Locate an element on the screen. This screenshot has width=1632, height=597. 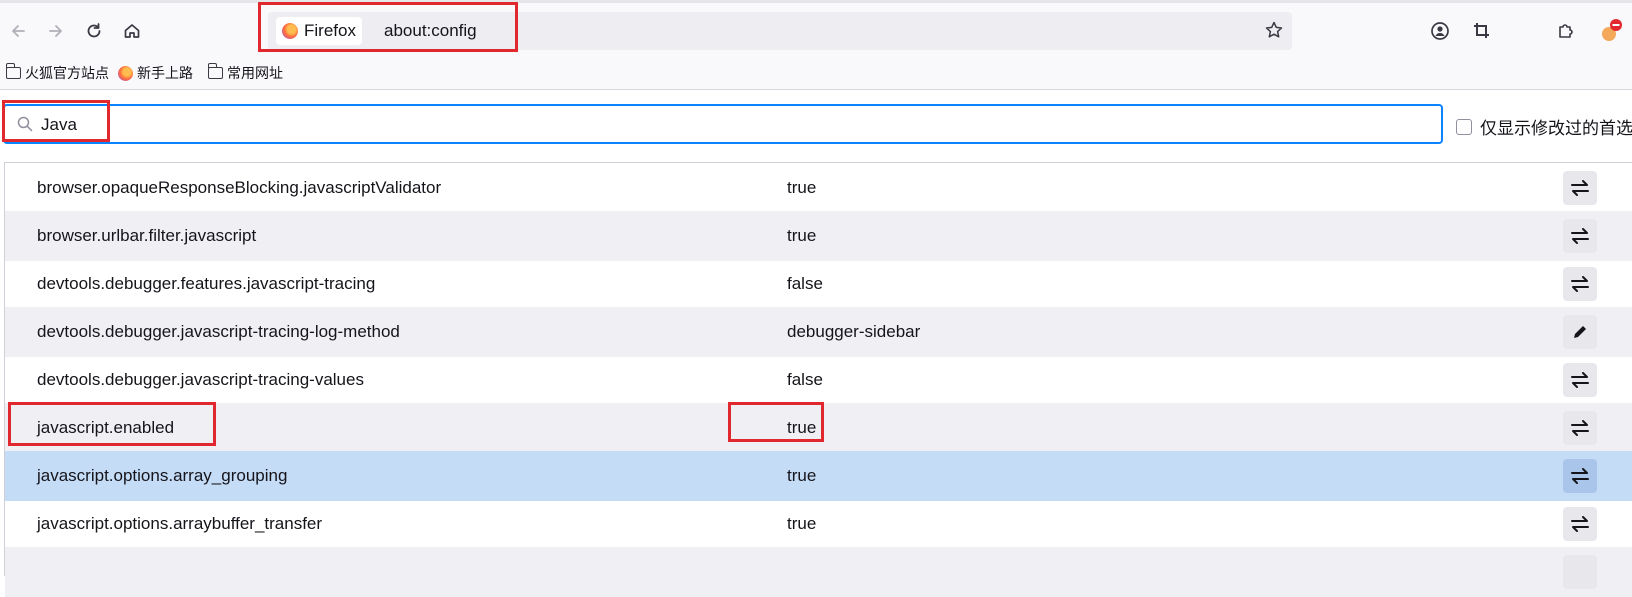
bookmark-star-button is located at coordinates (1274, 32).